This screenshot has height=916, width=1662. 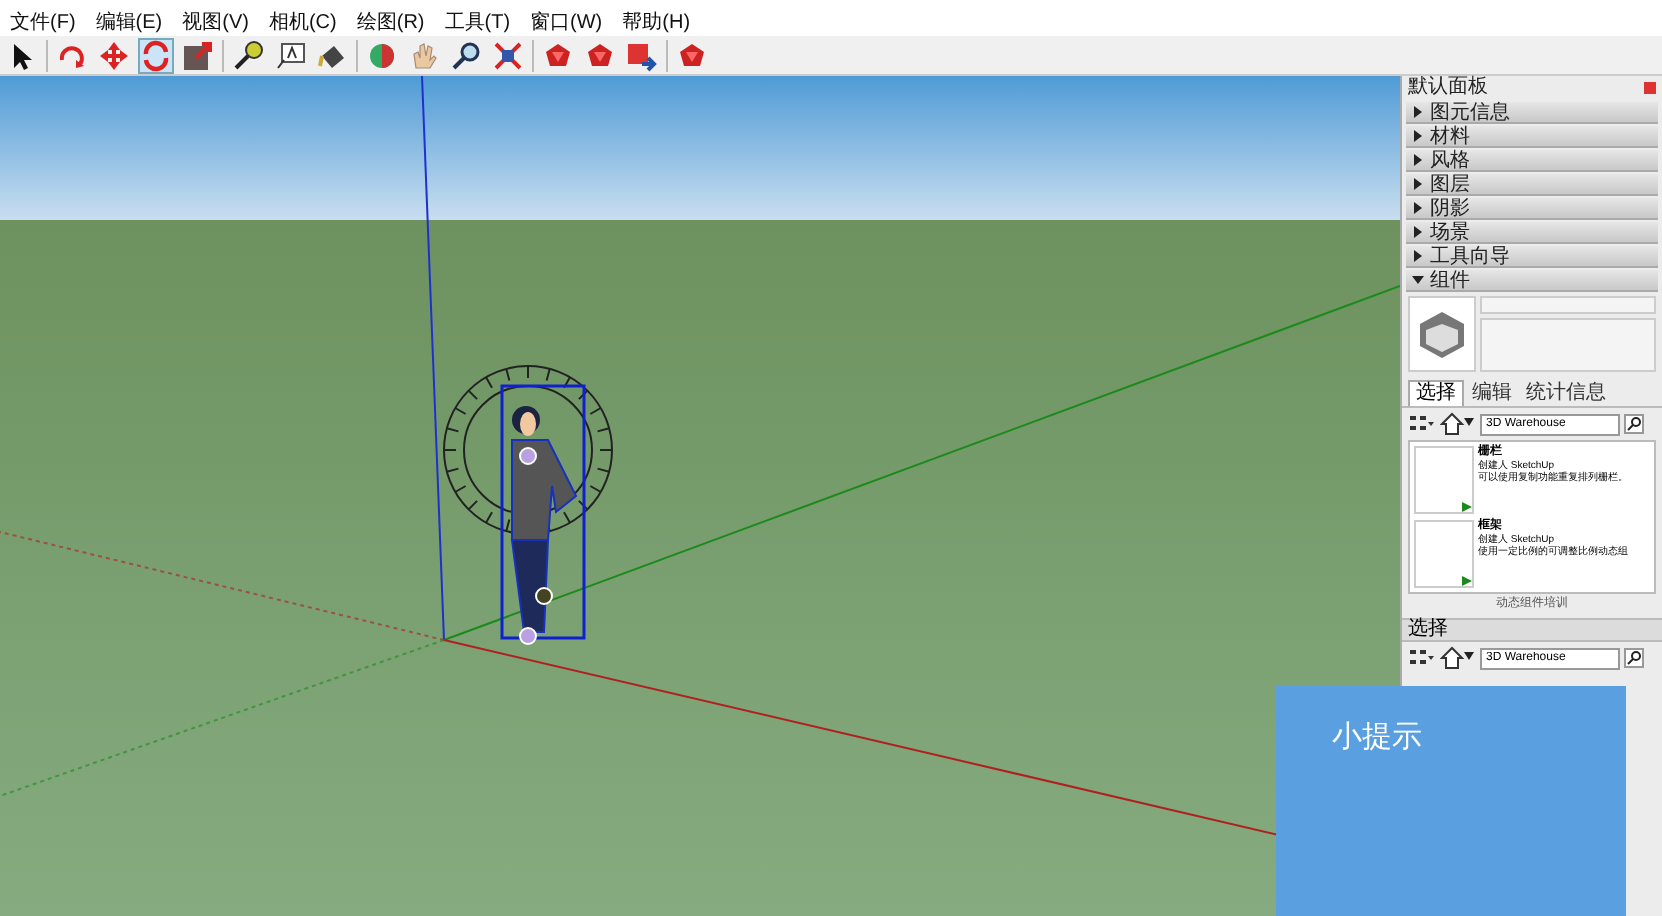 What do you see at coordinates (1428, 630) in the screenshot?
I see `section-label: 选择` at bounding box center [1428, 630].